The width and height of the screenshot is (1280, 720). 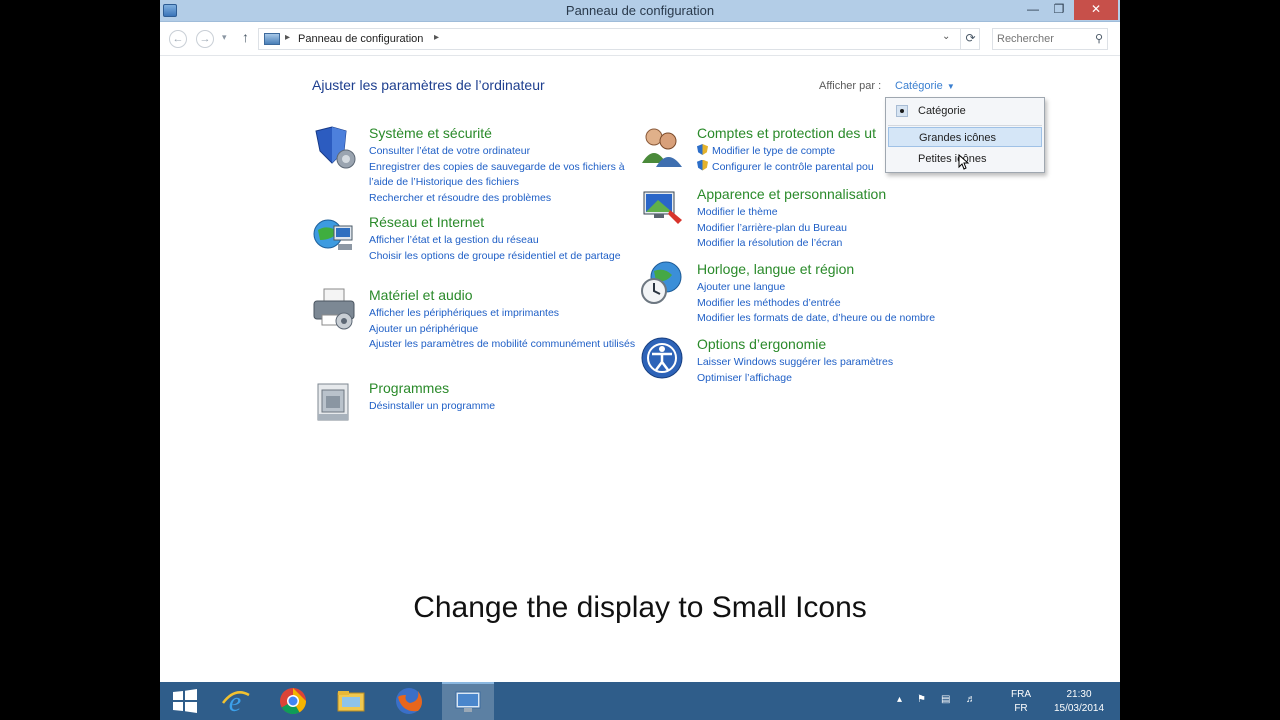 I want to click on category-link: Désinstaller un programme, so click(x=503, y=407).